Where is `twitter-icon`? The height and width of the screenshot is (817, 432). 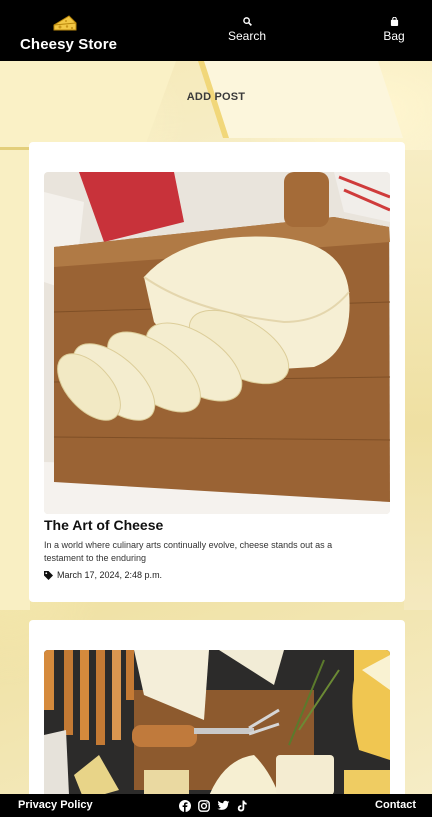 twitter-icon is located at coordinates (223, 805).